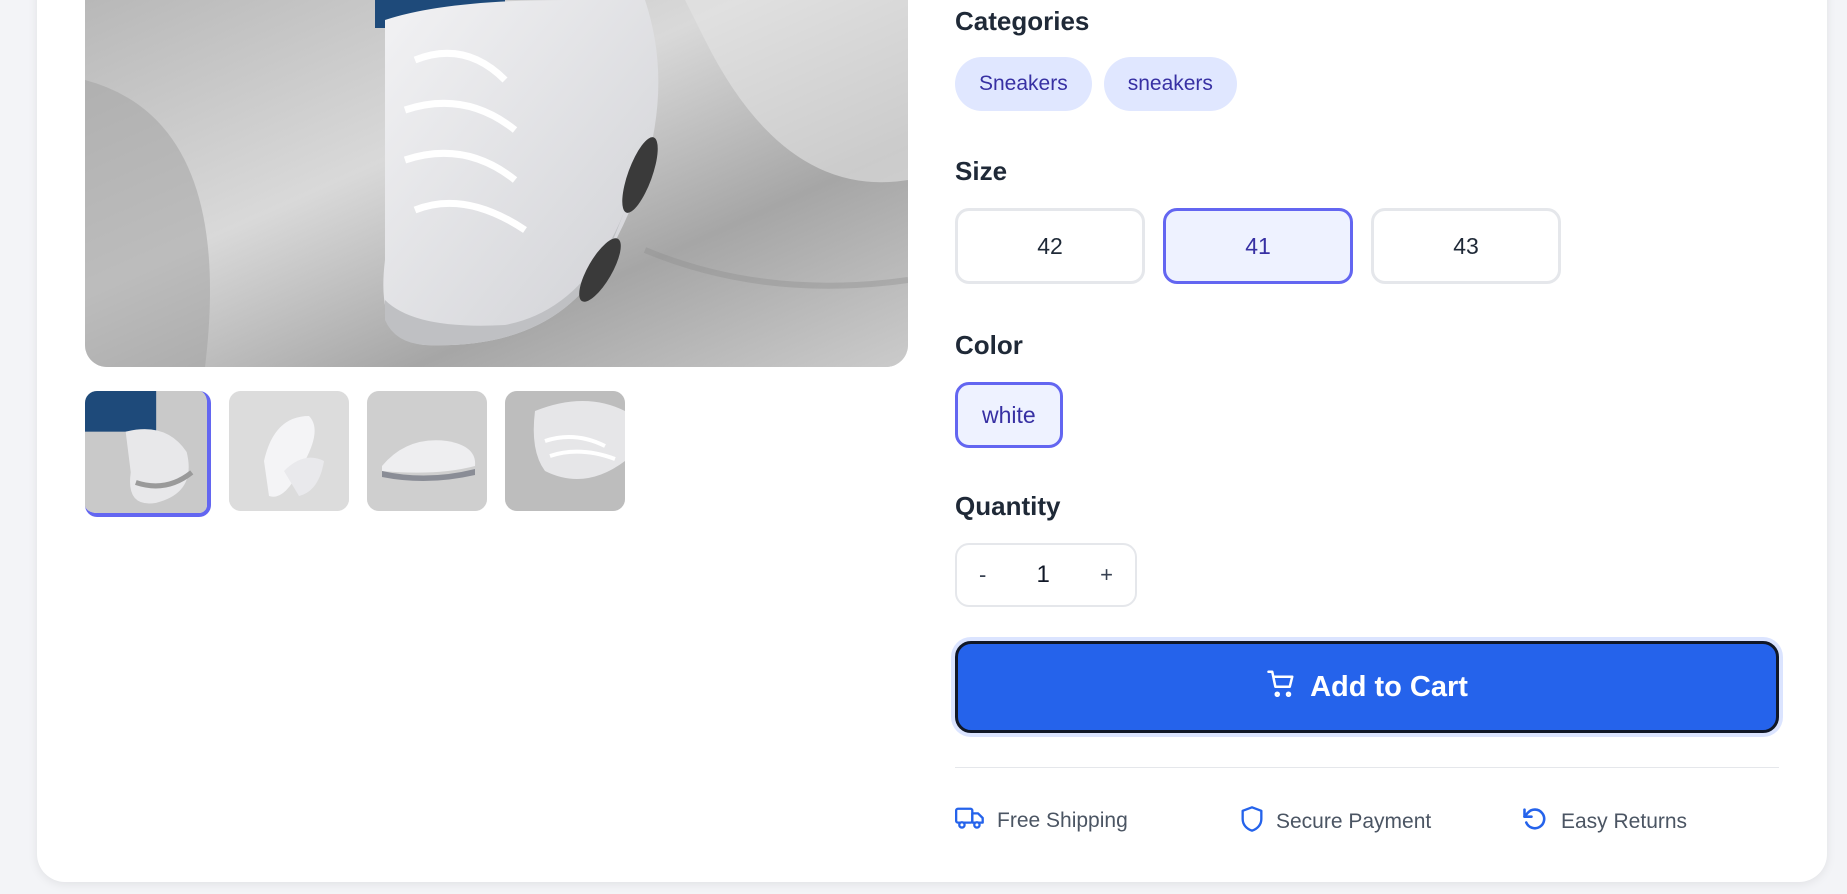  I want to click on cart-icon, so click(1281, 687).